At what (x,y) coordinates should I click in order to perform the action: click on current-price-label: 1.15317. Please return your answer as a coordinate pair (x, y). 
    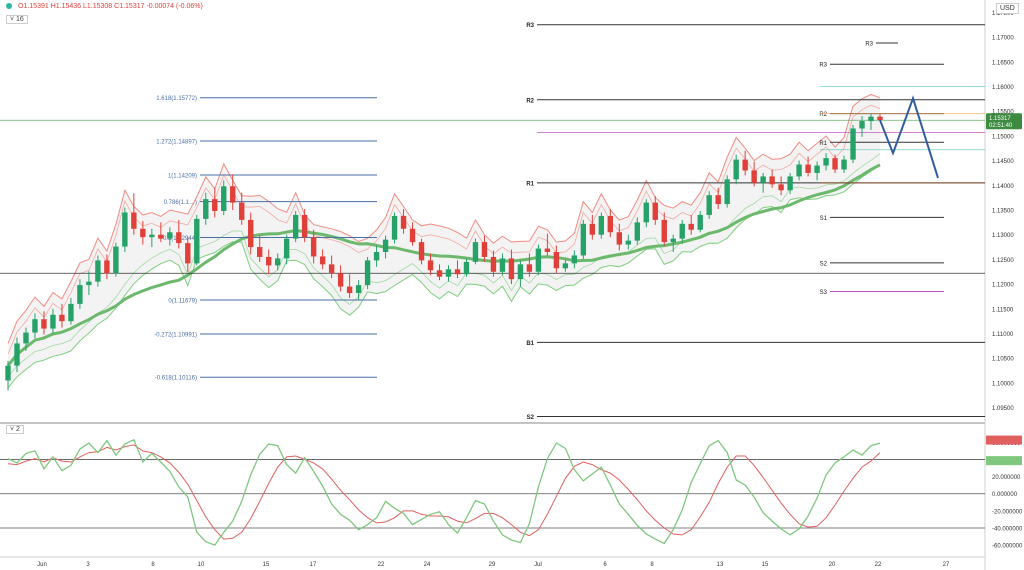
    Looking at the image, I should click on (1000, 119).